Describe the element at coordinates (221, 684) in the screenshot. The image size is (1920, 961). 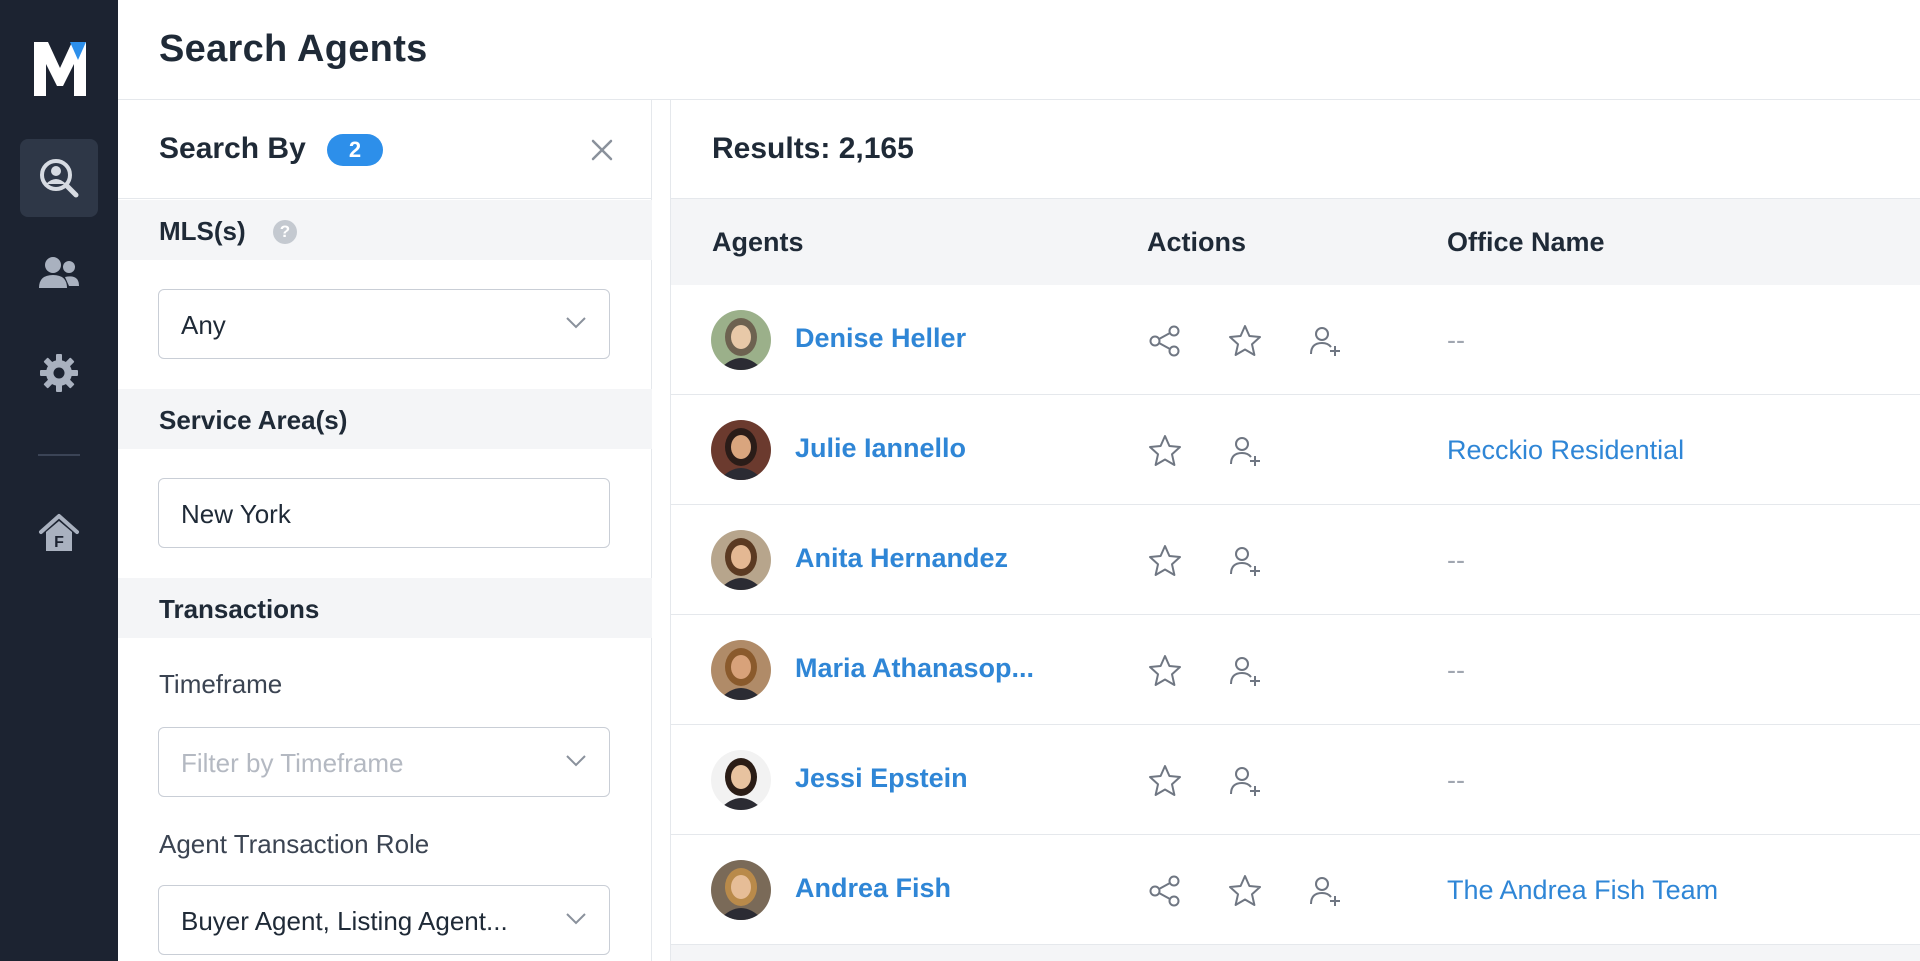
I see `timeframe-label: Timeframe` at that location.